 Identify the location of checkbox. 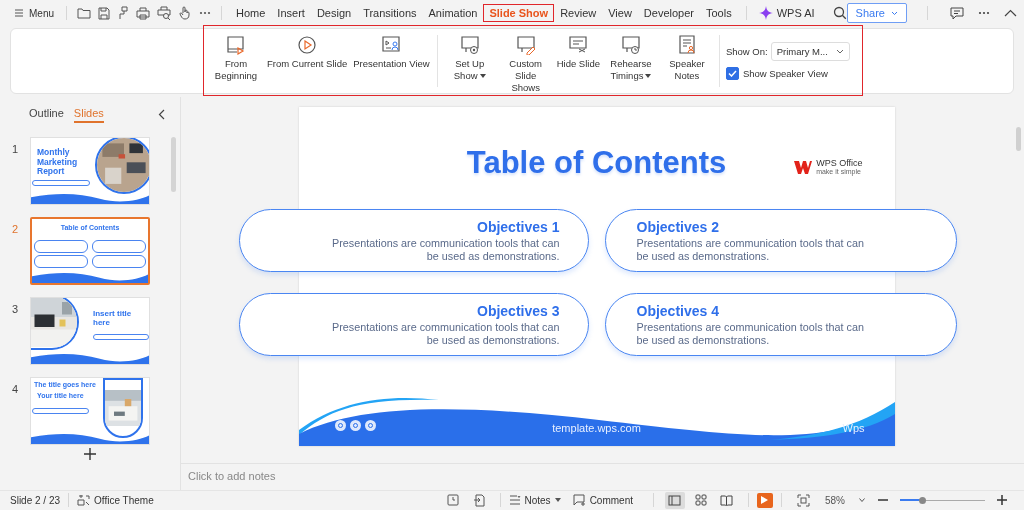
(732, 73).